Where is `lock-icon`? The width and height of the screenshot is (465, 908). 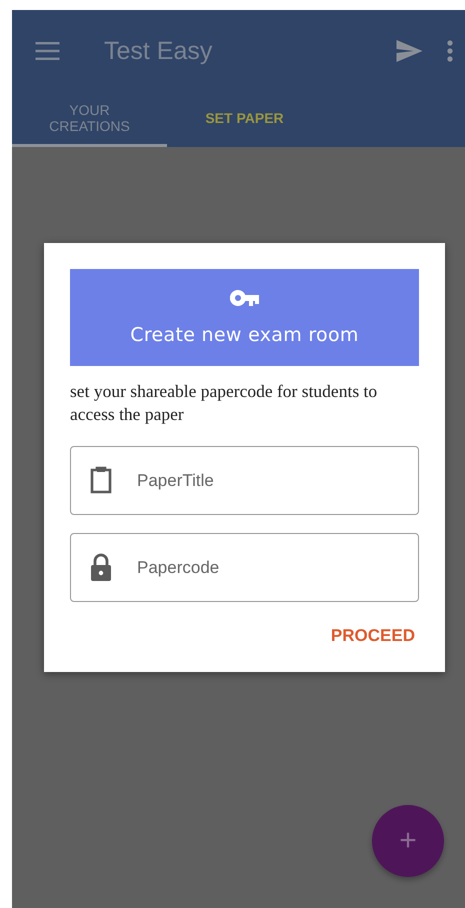
lock-icon is located at coordinates (101, 567).